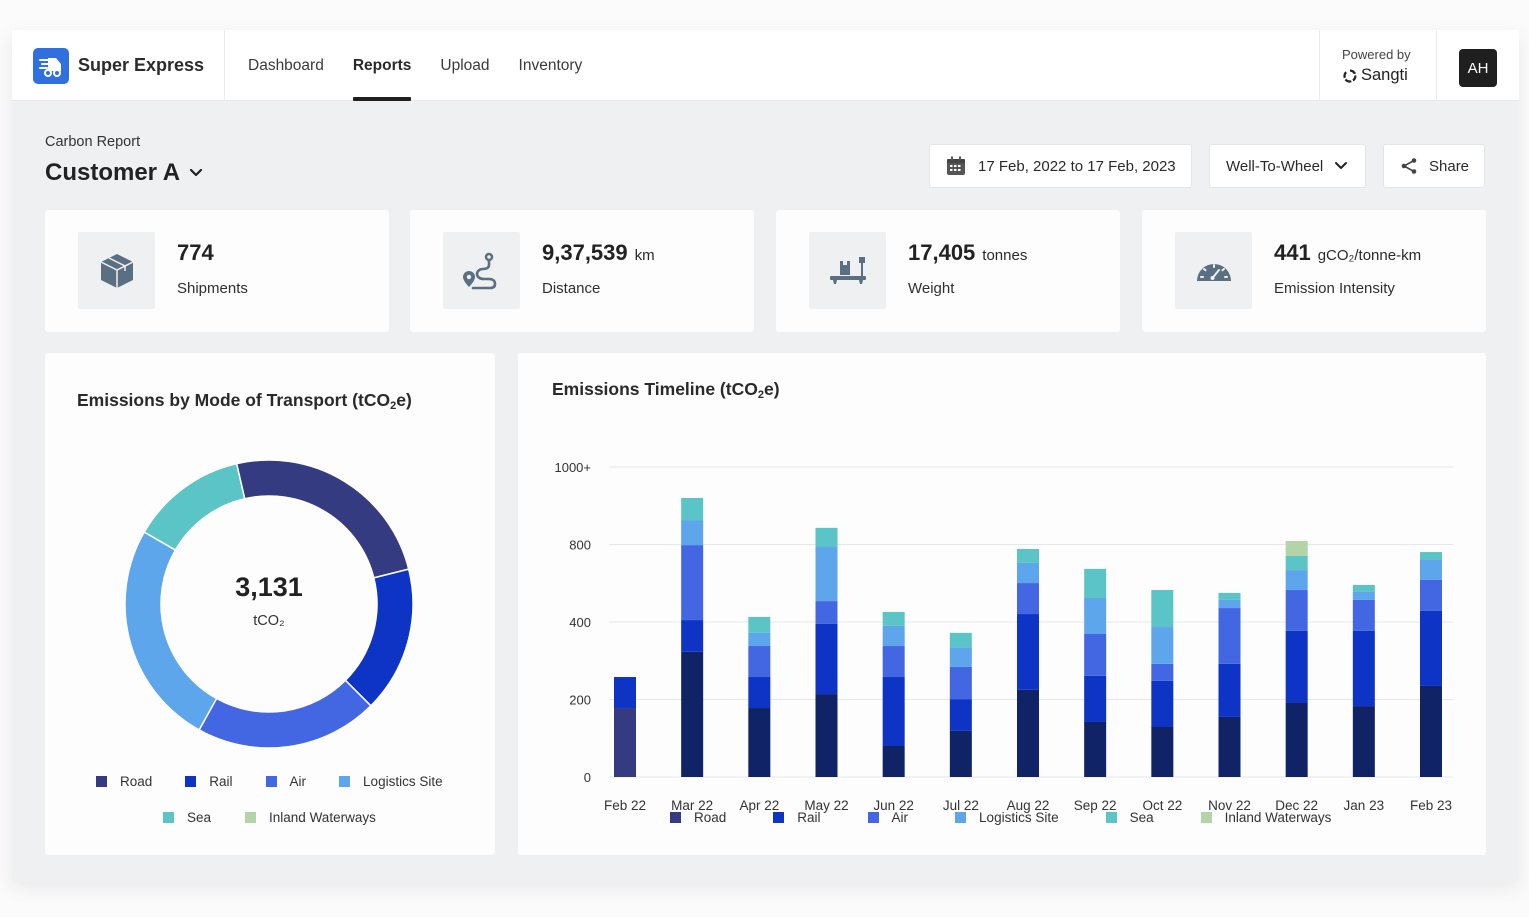 This screenshot has width=1529, height=917. Describe the element at coordinates (171, 631) in the screenshot. I see `donut-slice-logistics-site` at that location.